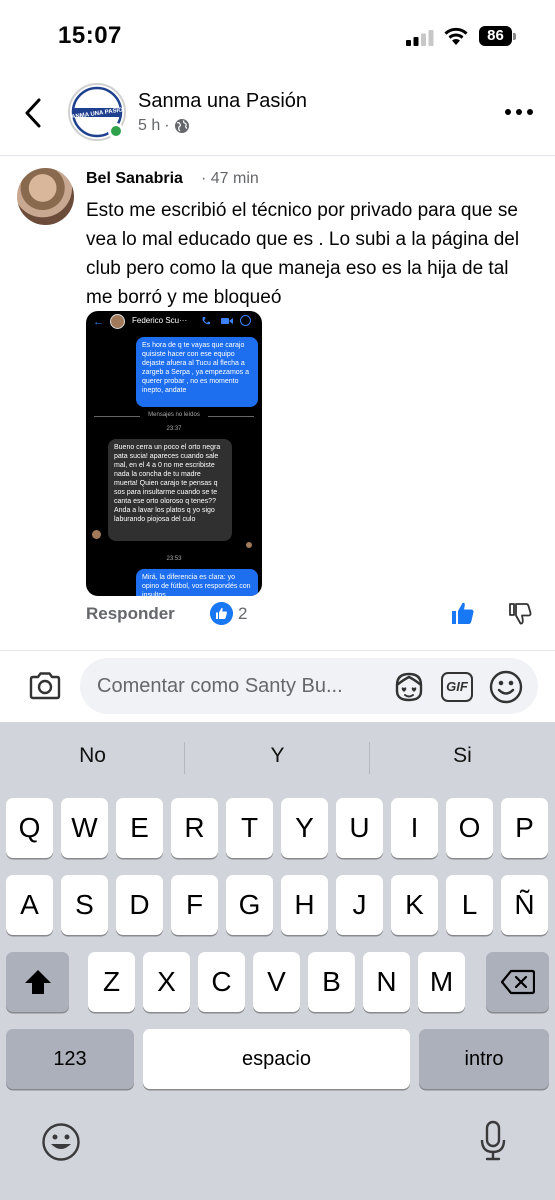  Describe the element at coordinates (524, 828) in the screenshot. I see `key-p: P` at that location.